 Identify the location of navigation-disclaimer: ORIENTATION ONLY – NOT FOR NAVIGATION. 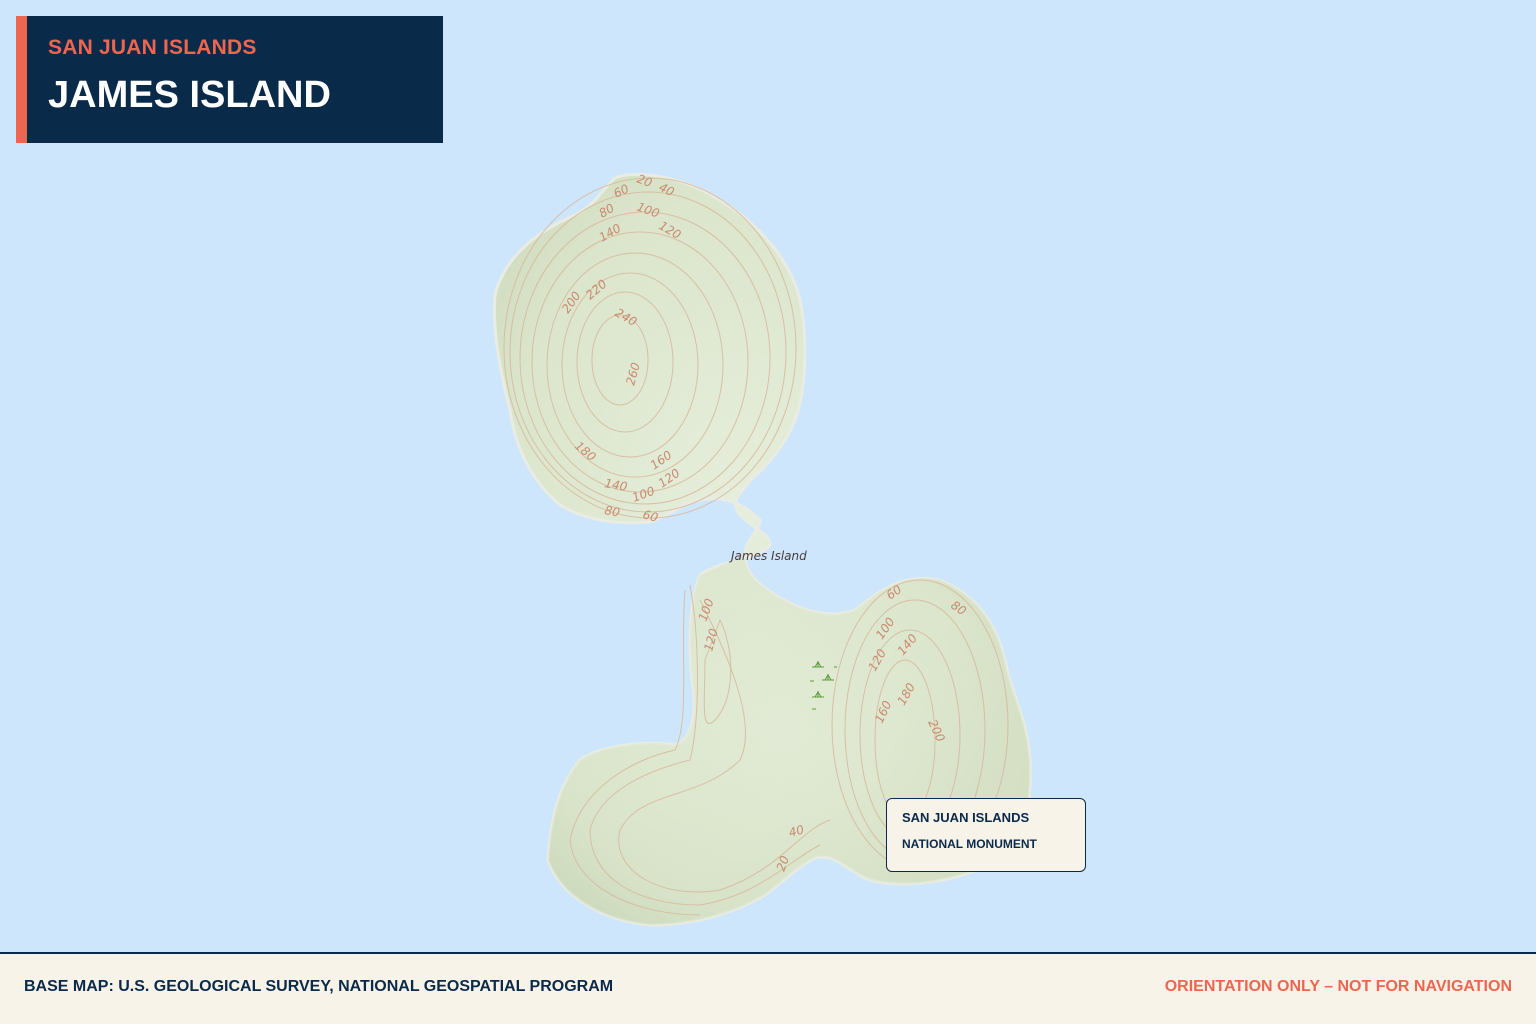
(1338, 986).